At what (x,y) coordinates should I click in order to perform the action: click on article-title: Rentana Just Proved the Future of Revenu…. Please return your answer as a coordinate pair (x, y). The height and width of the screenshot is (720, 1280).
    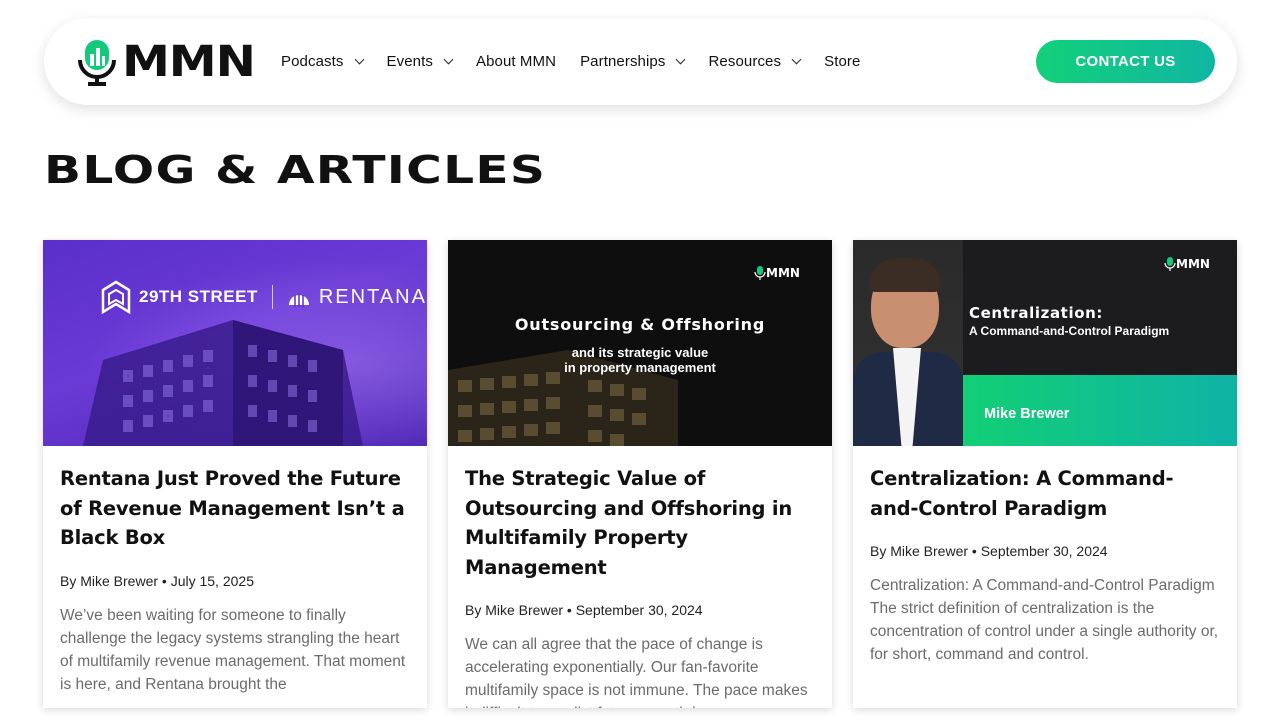
    Looking at the image, I should click on (235, 508).